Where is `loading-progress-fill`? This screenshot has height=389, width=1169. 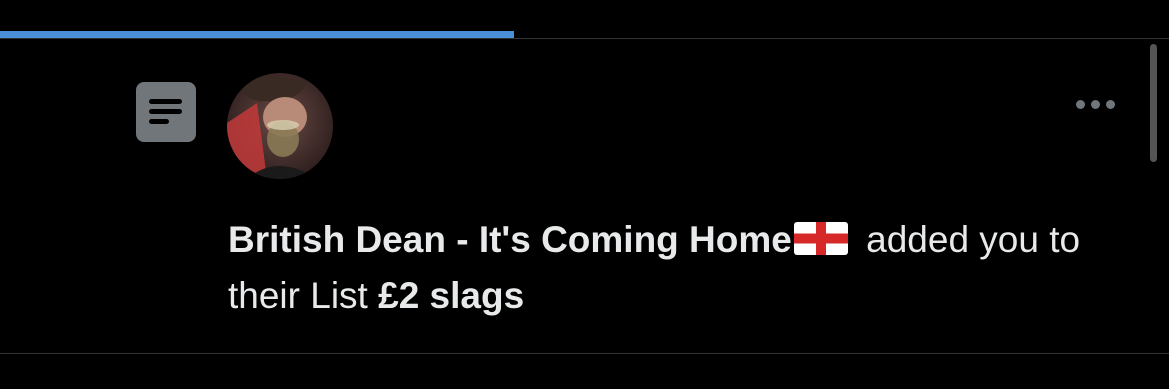
loading-progress-fill is located at coordinates (257, 34).